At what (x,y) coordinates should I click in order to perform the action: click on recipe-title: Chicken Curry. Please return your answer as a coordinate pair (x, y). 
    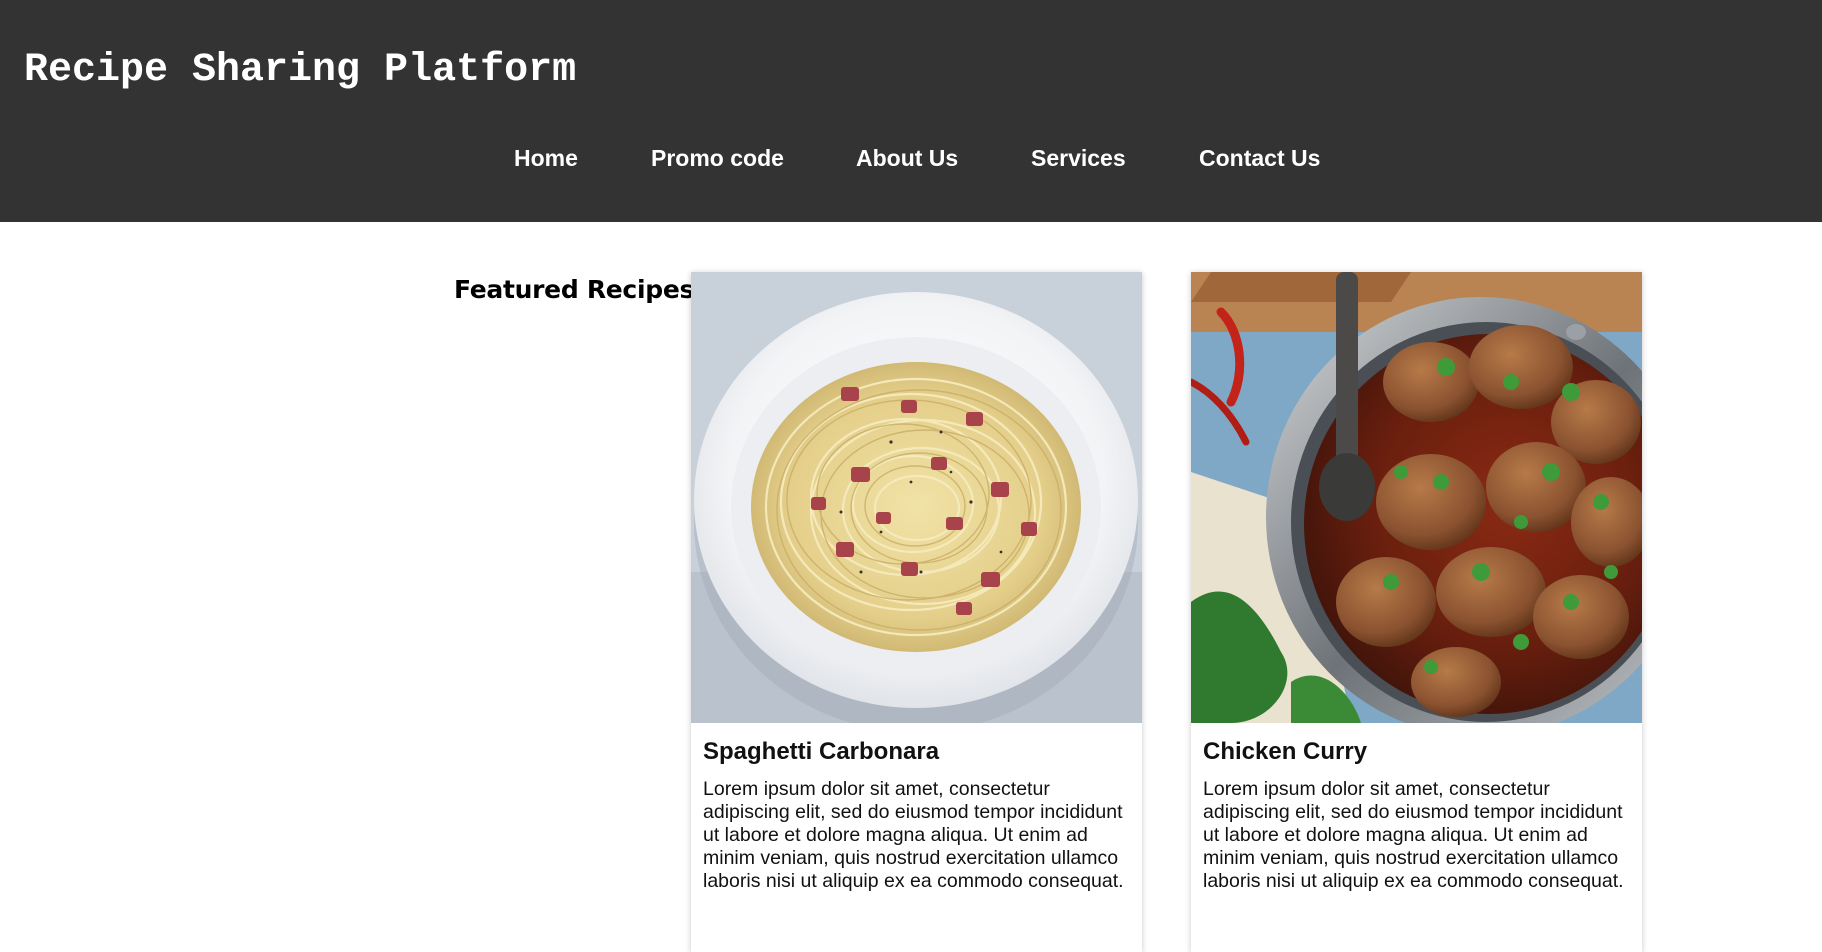
    Looking at the image, I should click on (1285, 752).